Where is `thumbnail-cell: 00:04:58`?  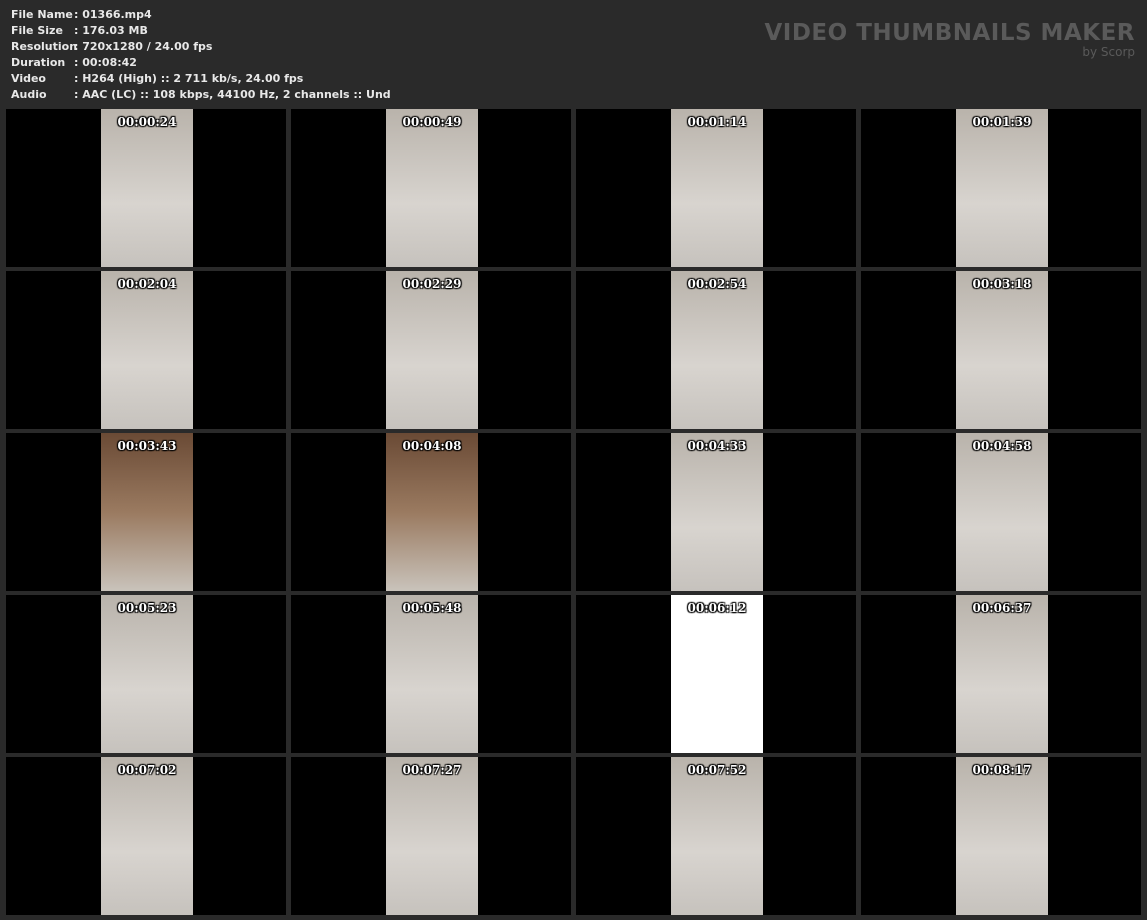 thumbnail-cell: 00:04:58 is located at coordinates (1001, 512).